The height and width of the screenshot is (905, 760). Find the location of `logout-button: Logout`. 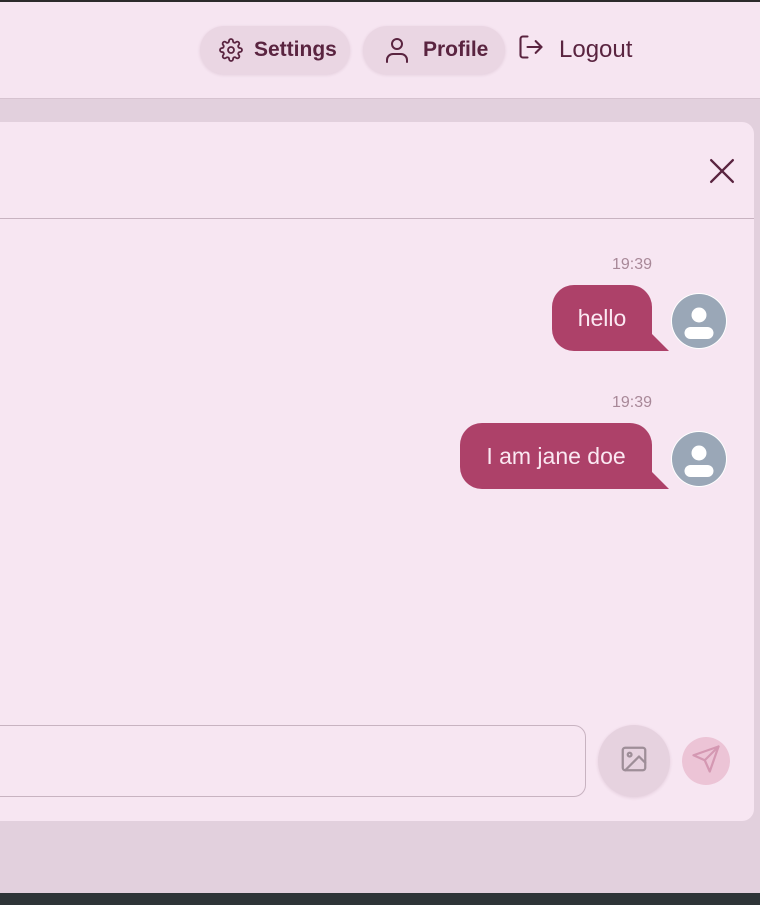

logout-button: Logout is located at coordinates (574, 50).